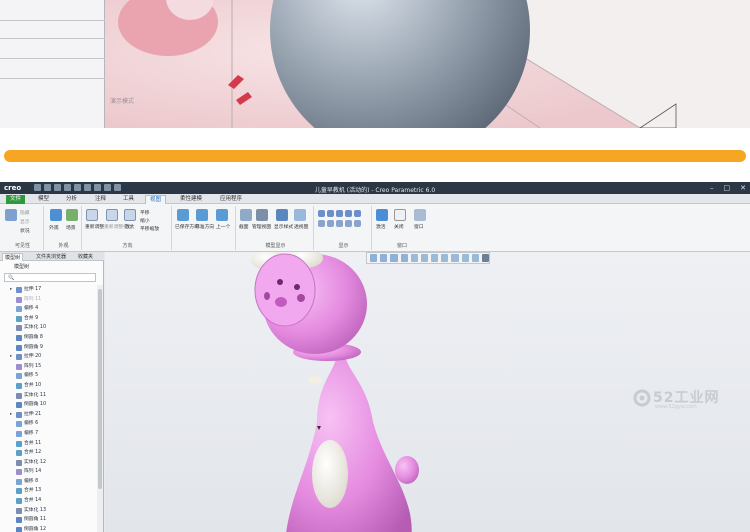  Describe the element at coordinates (48, 453) in the screenshot. I see `tree-item: 合并 12` at that location.